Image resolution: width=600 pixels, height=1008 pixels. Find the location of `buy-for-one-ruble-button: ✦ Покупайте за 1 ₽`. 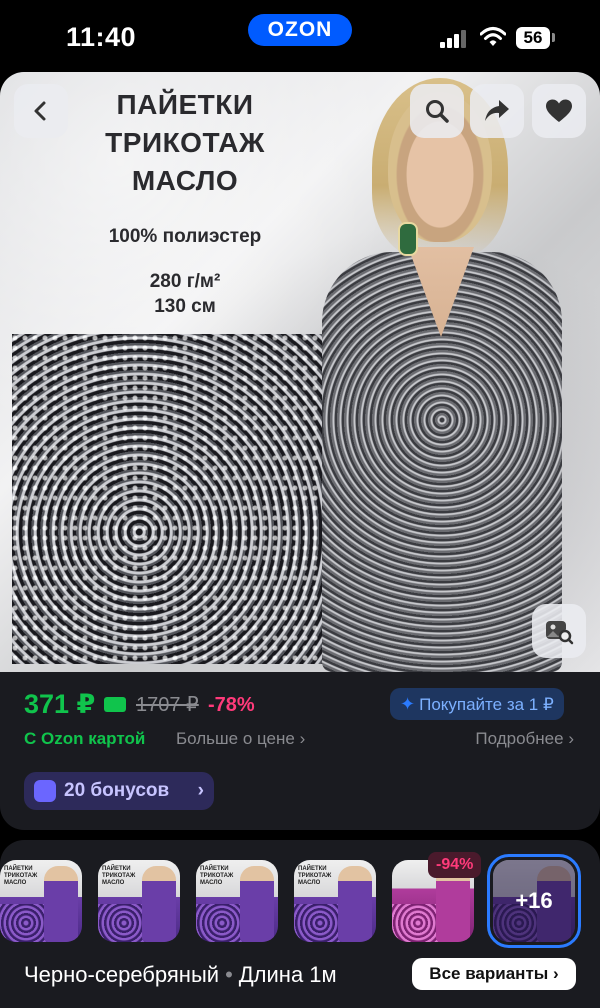

buy-for-one-ruble-button: ✦ Покупайте за 1 ₽ is located at coordinates (477, 704).